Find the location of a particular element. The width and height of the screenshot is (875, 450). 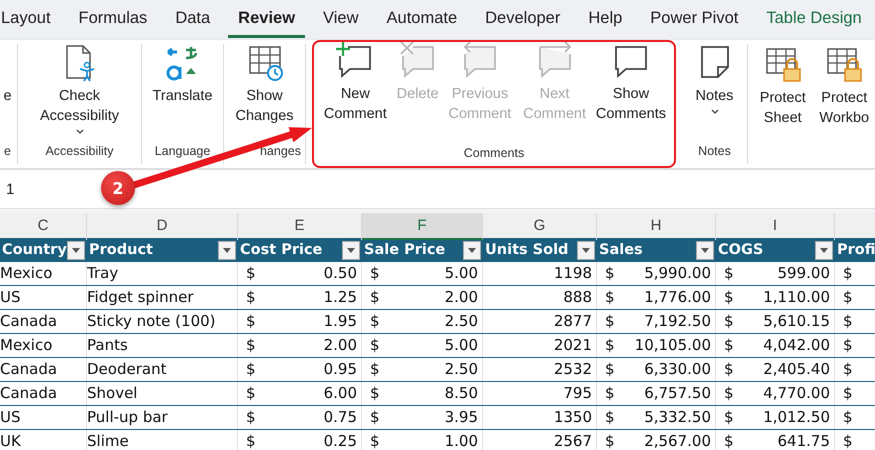

ribbon-button: Notes is located at coordinates (715, 94).